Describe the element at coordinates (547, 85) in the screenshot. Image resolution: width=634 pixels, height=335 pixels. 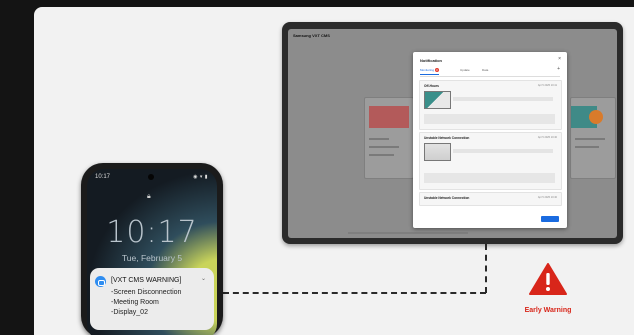
I see `alert-card-time: Apr 5 2025 10:41` at that location.